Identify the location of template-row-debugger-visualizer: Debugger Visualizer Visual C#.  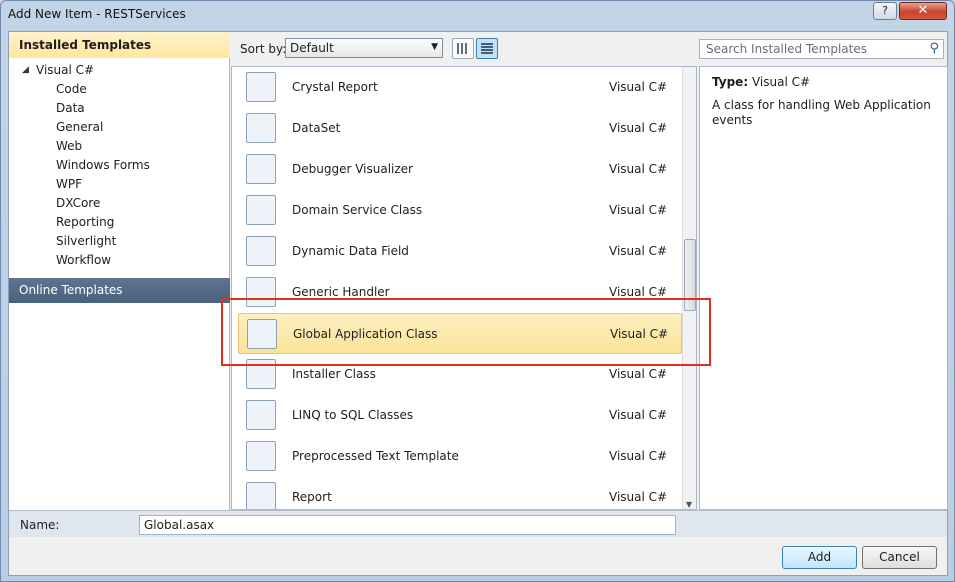
(458, 169).